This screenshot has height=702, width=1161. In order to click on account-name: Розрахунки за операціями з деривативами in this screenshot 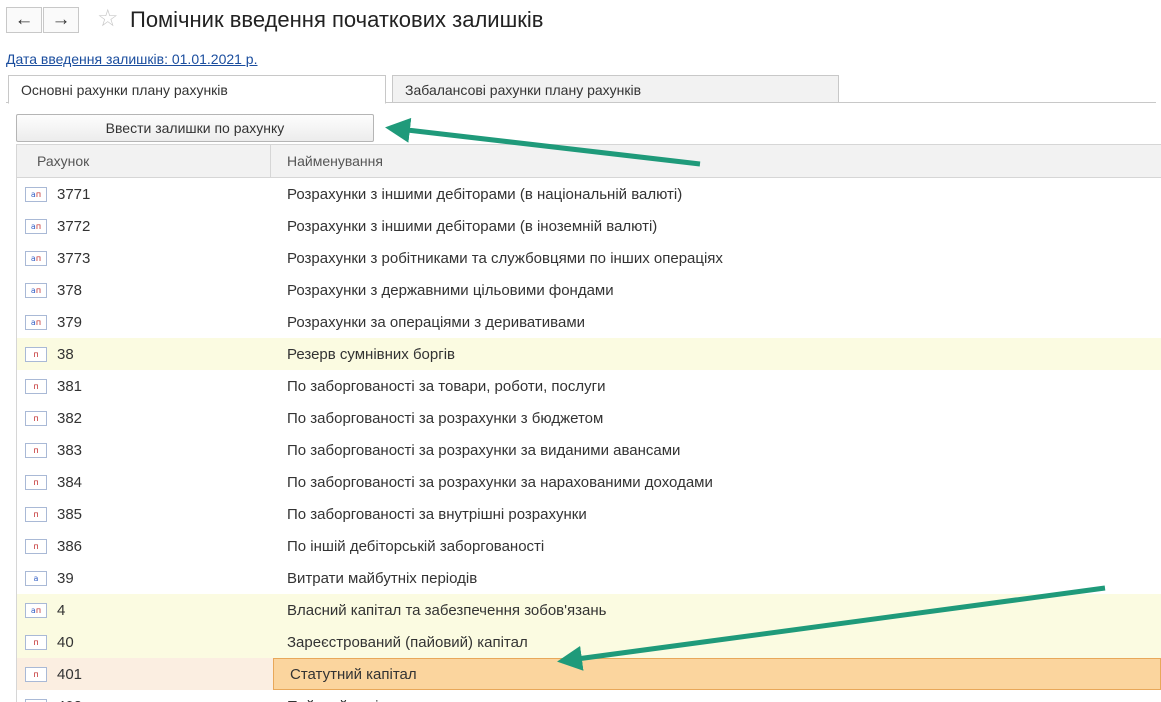, I will do `click(436, 322)`.